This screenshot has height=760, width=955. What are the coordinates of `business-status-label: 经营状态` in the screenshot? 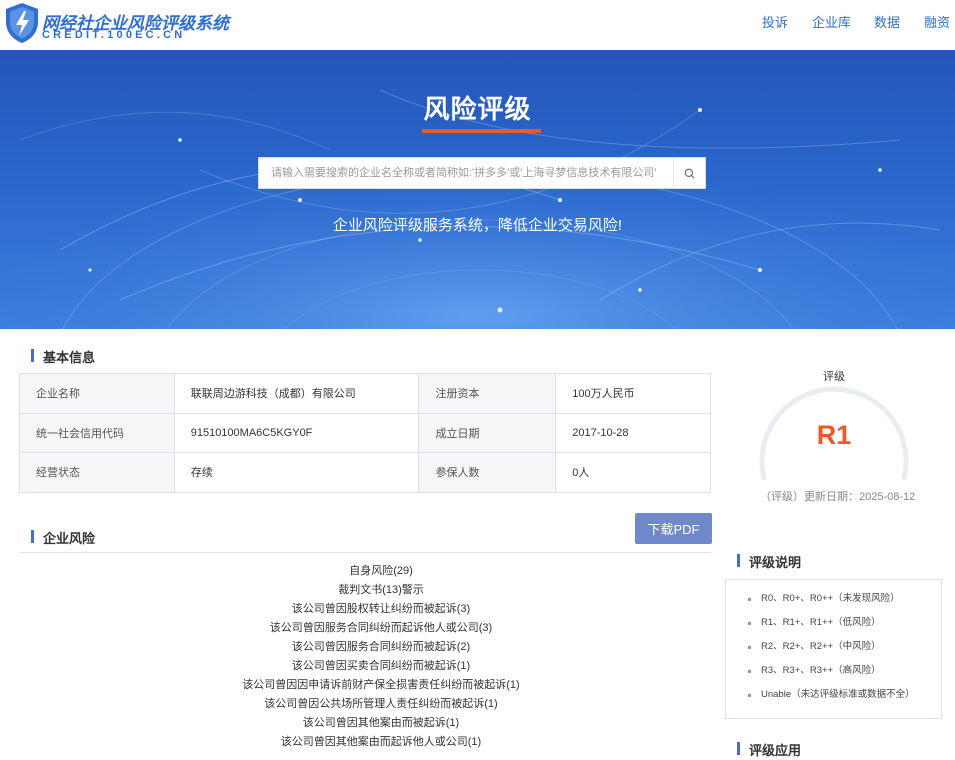 It's located at (97, 472).